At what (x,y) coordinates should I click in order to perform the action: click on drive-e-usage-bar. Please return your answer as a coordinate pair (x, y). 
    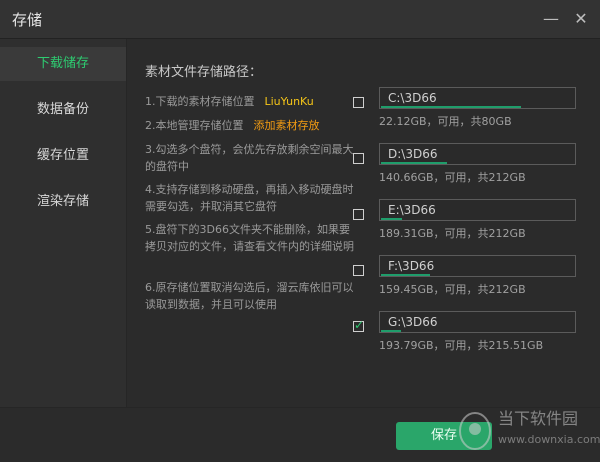
    Looking at the image, I should click on (392, 219).